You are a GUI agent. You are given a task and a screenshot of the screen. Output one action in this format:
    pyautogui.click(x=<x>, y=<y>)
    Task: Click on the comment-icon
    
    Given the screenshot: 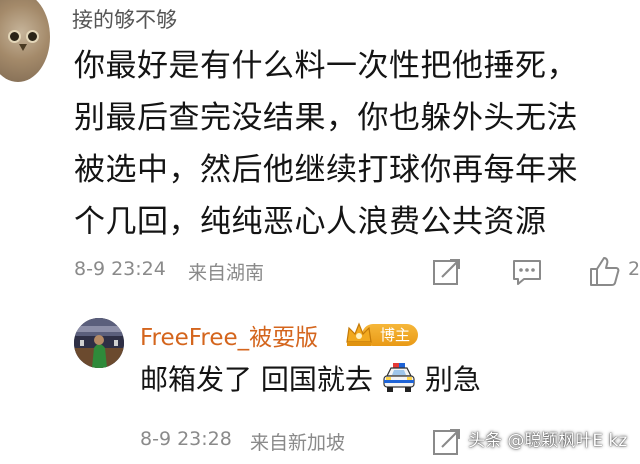 What is the action you would take?
    pyautogui.click(x=527, y=272)
    